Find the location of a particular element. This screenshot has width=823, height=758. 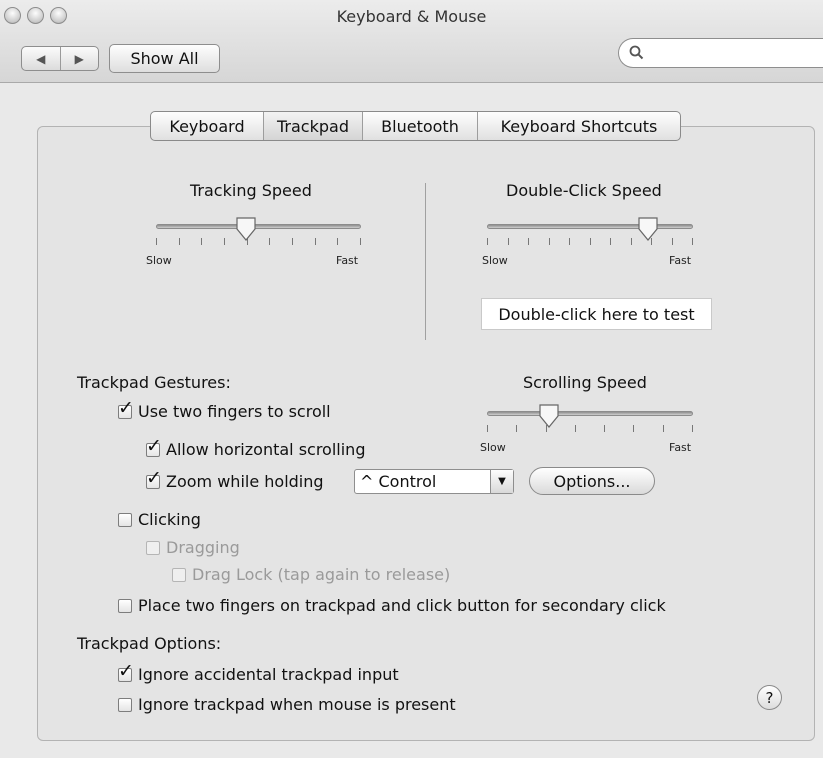

clicking-checkbox: Clicking is located at coordinates (159, 519).